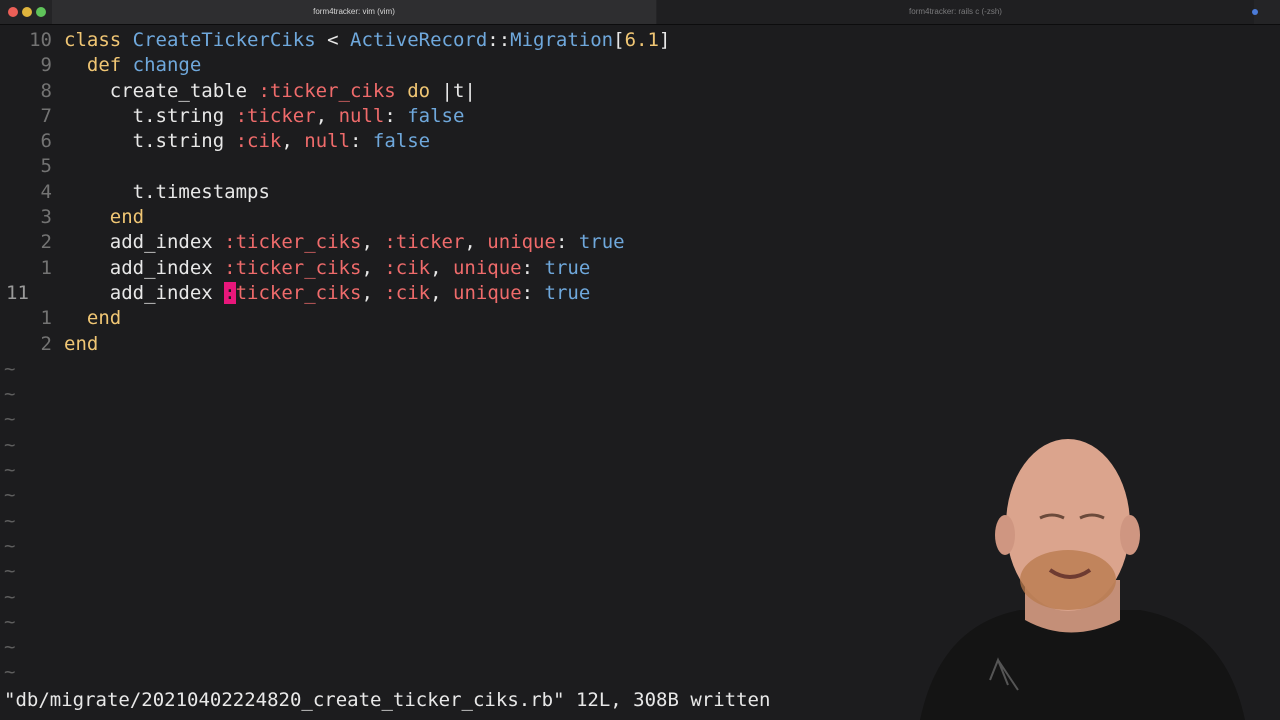  Describe the element at coordinates (46, 65) in the screenshot. I see `relative-line-number: 9` at that location.